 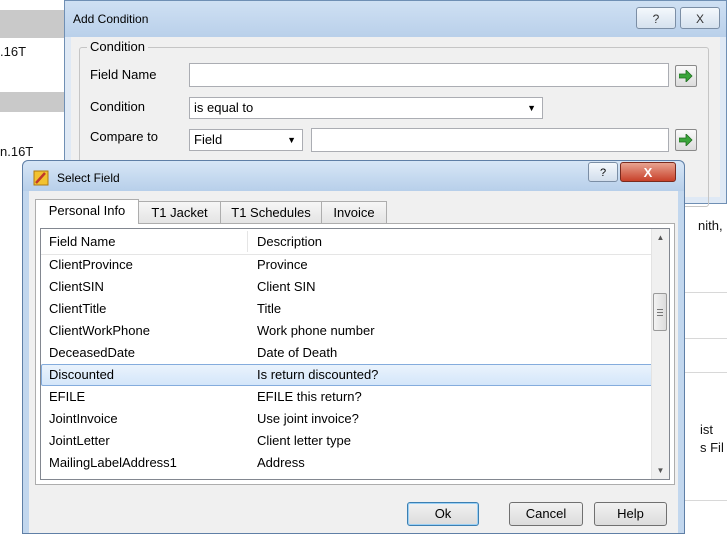 I want to click on condition-value: is equal to, so click(x=224, y=107).